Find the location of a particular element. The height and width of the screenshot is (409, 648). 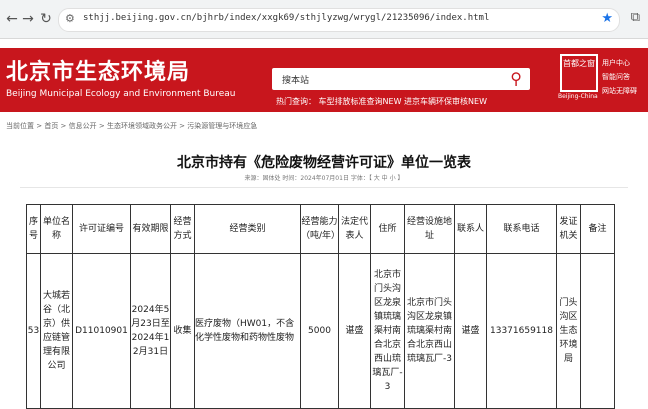

smart-qa-link: 智能问答 is located at coordinates (619, 77).